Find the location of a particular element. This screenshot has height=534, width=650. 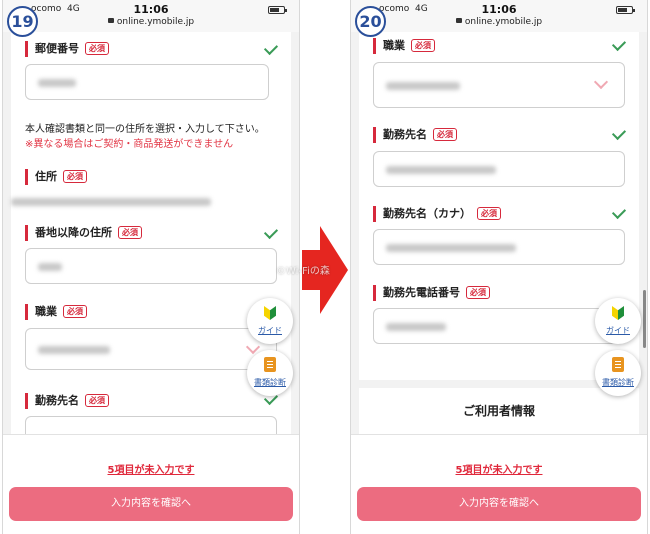

user-info-section: ご利用者情報 is located at coordinates (499, 410).